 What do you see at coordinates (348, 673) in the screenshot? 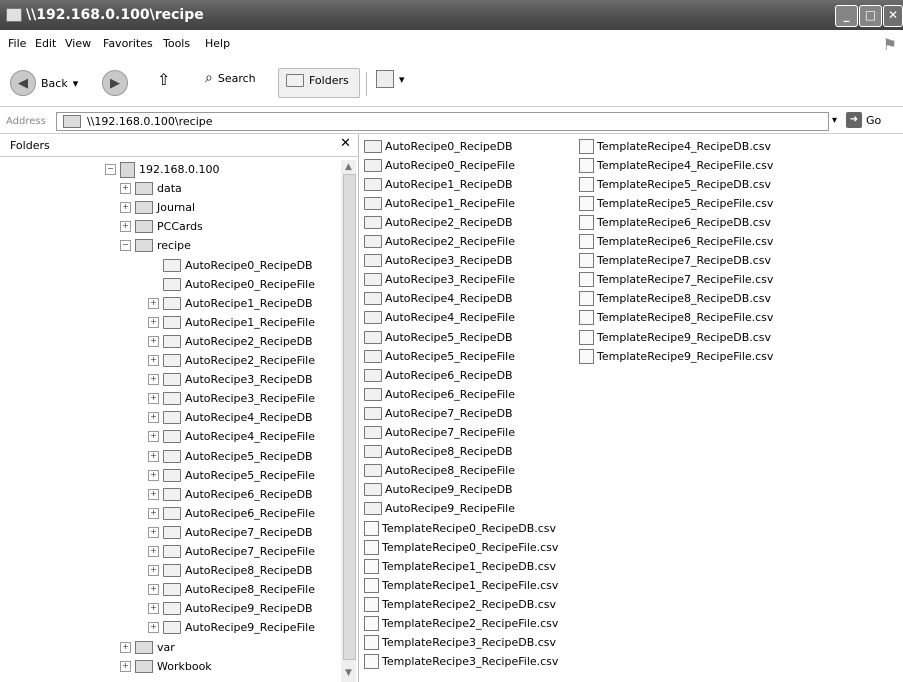
I see `scroll-down-icon: ▼` at bounding box center [348, 673].